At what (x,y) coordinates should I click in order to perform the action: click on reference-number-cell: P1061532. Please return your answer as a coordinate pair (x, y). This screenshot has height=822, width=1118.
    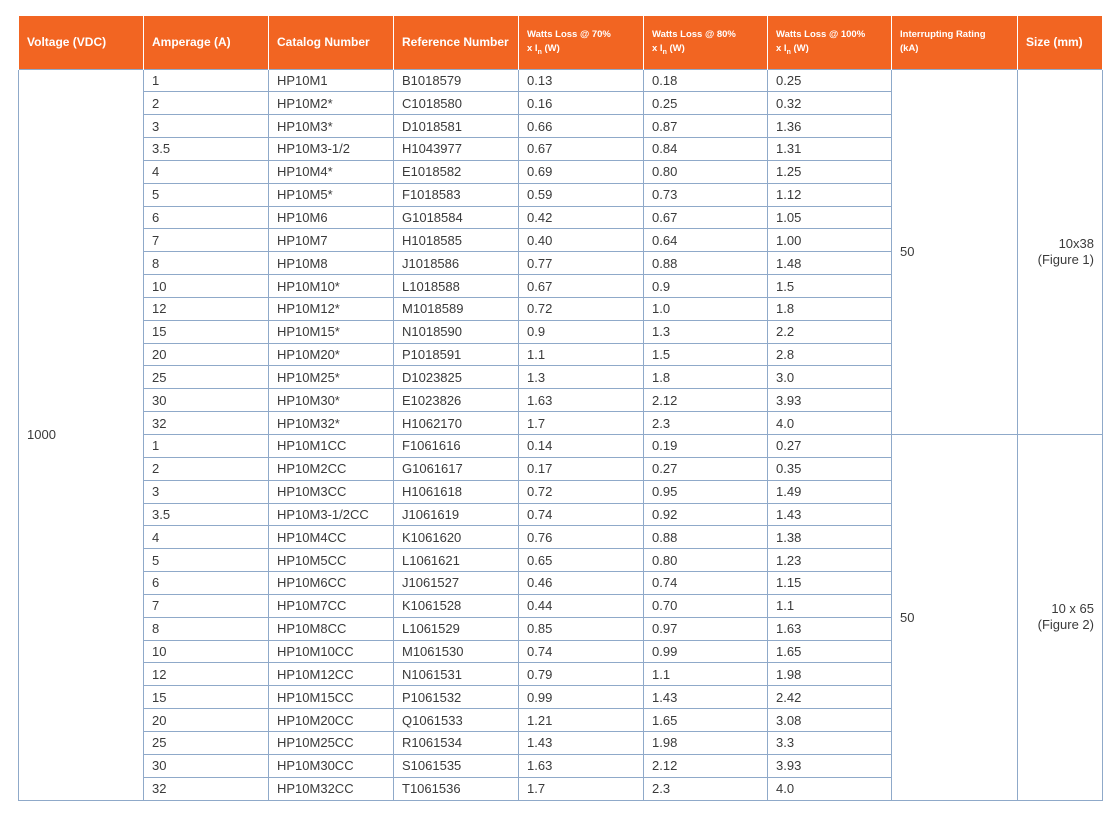
    Looking at the image, I should click on (456, 697).